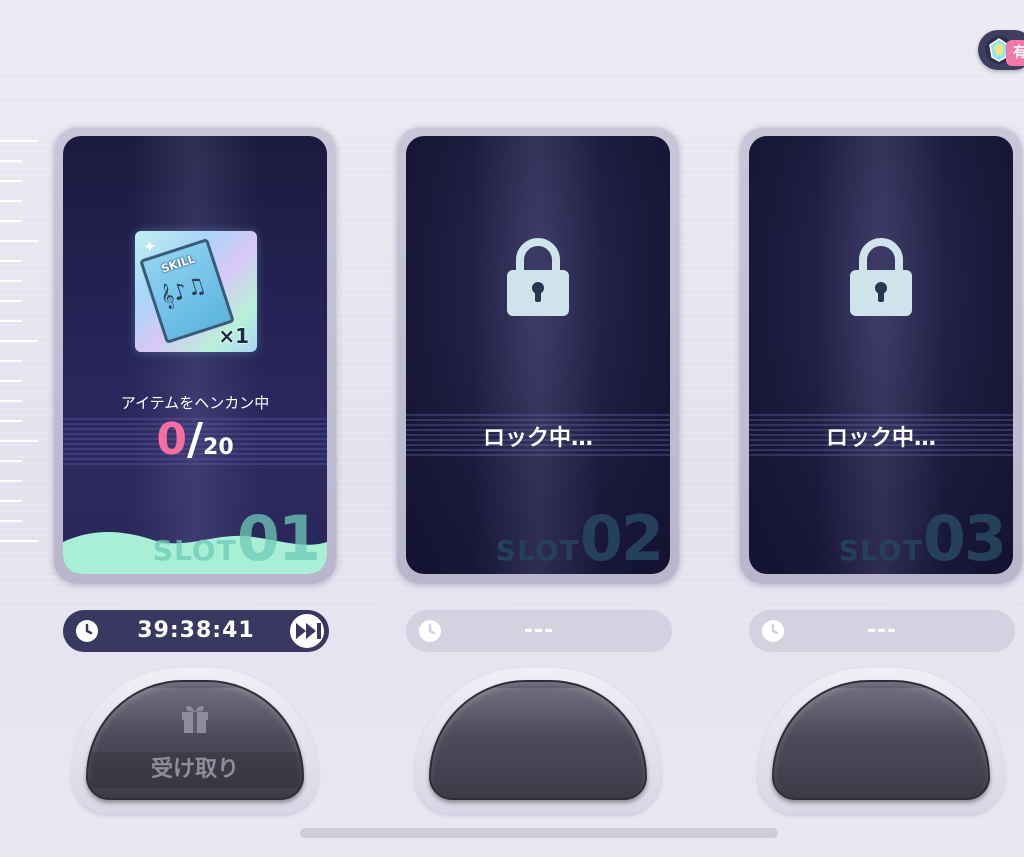  I want to click on fast-forward-button, so click(307, 631).